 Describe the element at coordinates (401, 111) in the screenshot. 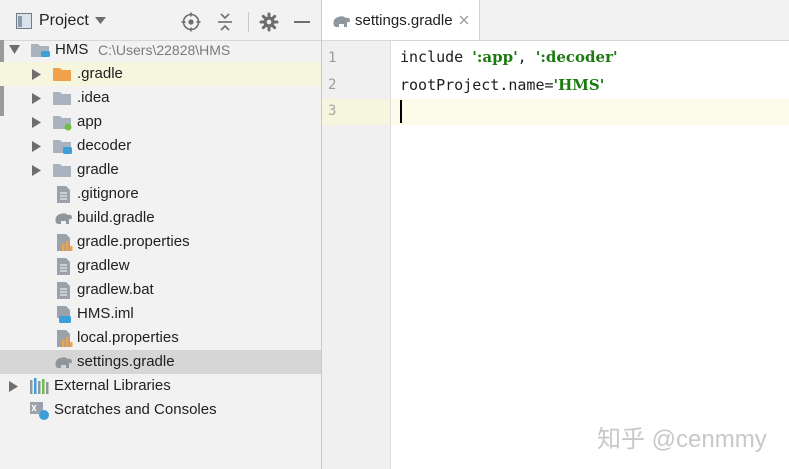

I see `text-caret` at that location.